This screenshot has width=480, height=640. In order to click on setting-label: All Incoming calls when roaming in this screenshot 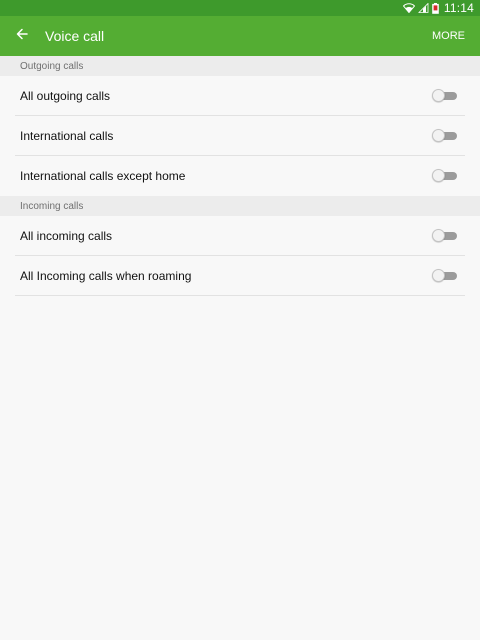, I will do `click(106, 275)`.